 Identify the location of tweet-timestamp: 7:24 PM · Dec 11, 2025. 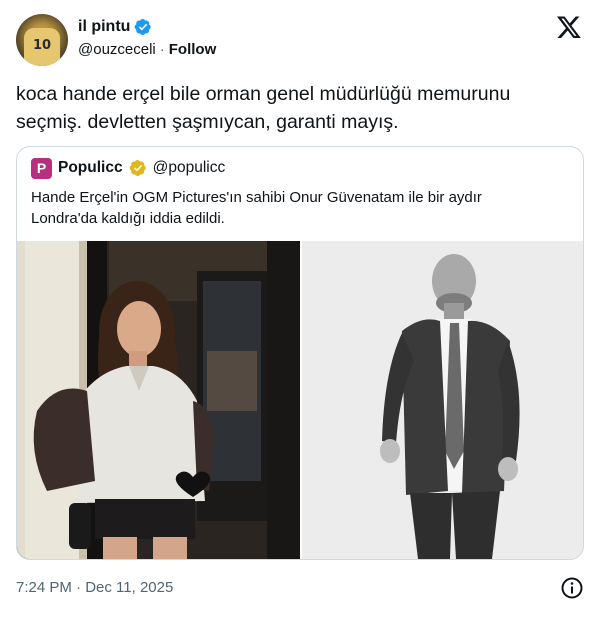
(94, 587).